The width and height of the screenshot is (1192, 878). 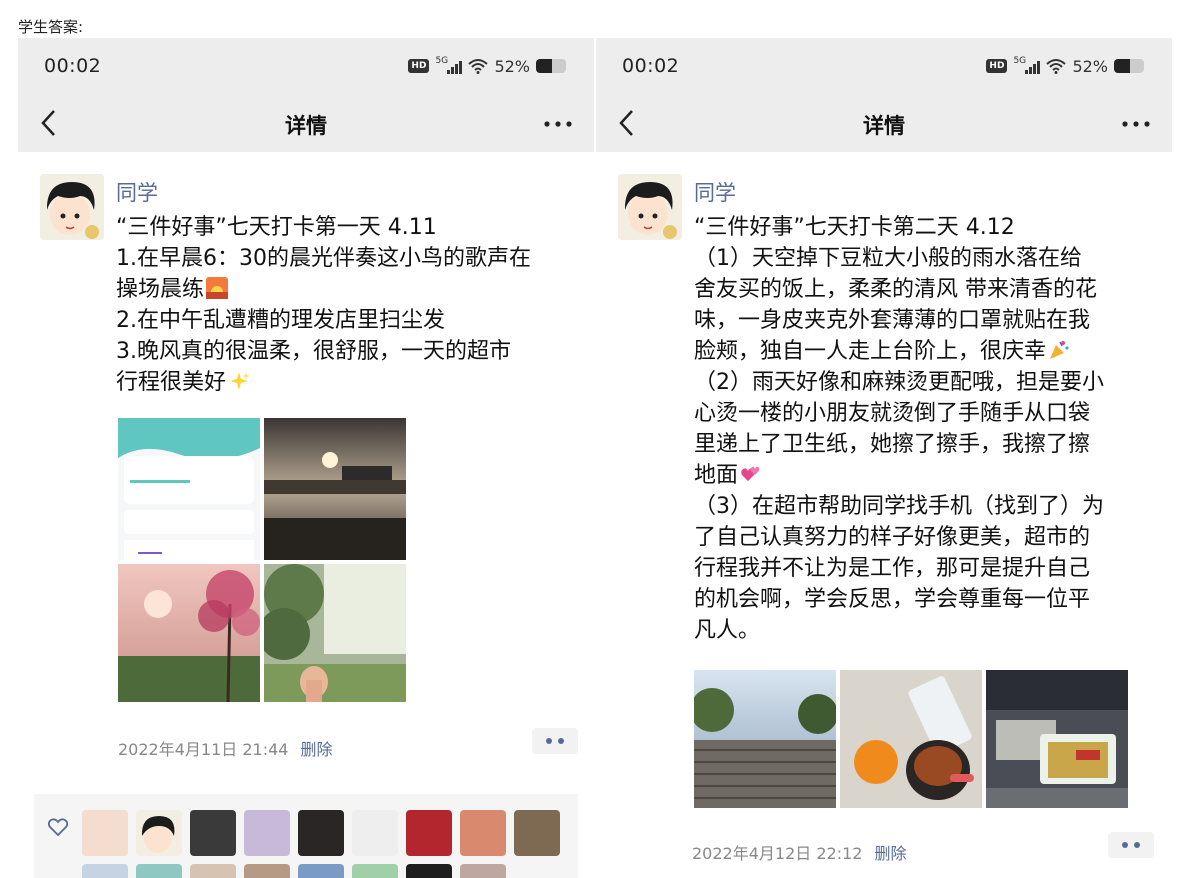 I want to click on hearts-emoji, so click(x=750, y=473).